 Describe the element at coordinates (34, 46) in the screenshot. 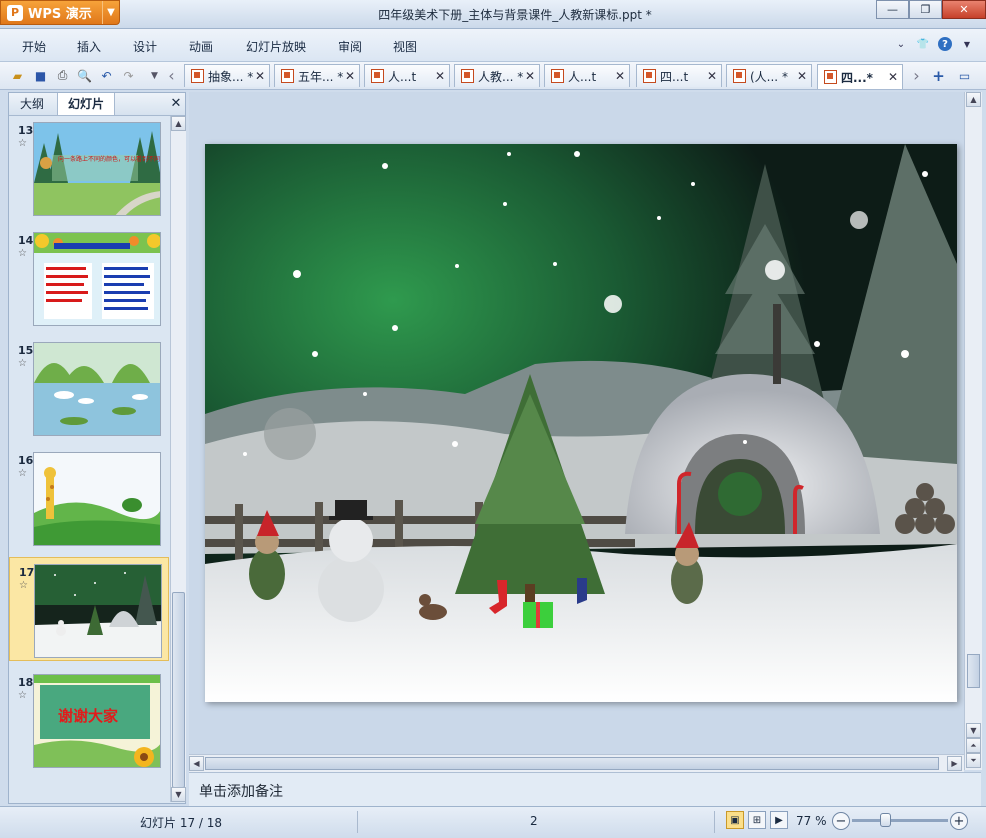

I see `menu-home: 开始` at that location.